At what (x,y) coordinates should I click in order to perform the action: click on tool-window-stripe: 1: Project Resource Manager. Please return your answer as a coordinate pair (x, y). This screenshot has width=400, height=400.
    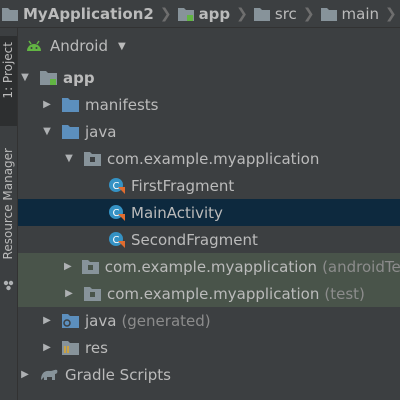
    Looking at the image, I should click on (9, 214).